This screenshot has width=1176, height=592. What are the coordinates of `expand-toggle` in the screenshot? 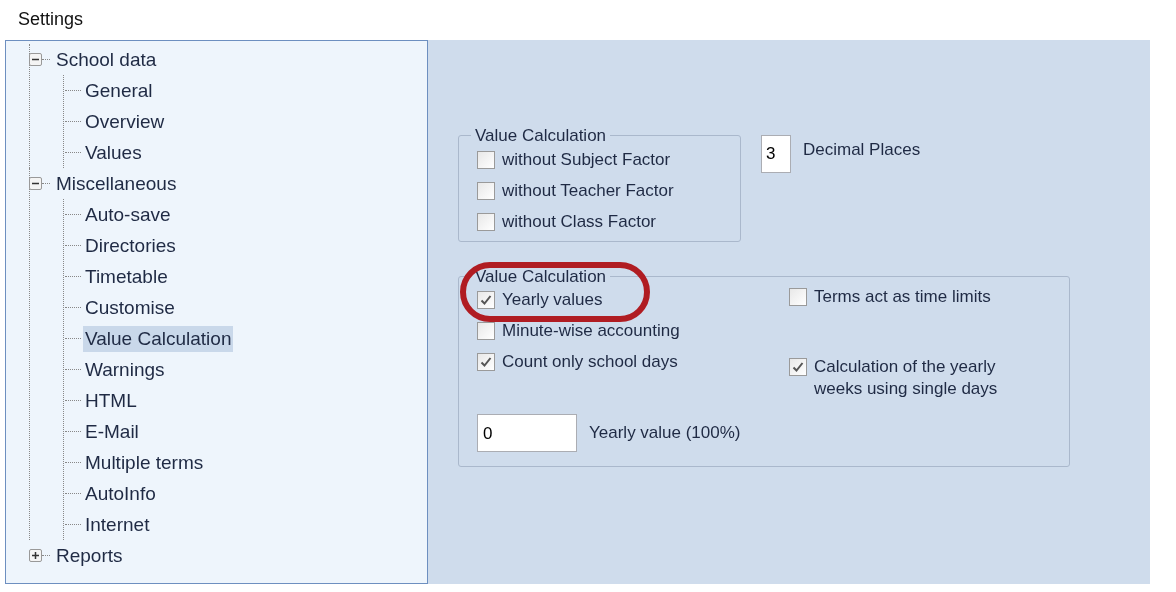 It's located at (35, 555).